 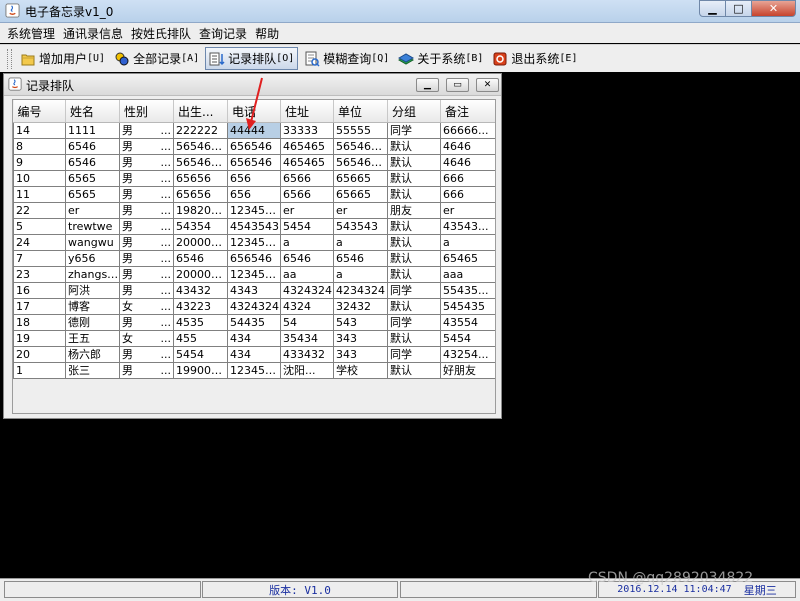 I want to click on sort-records-button: 记录排队 [O], so click(x=252, y=58).